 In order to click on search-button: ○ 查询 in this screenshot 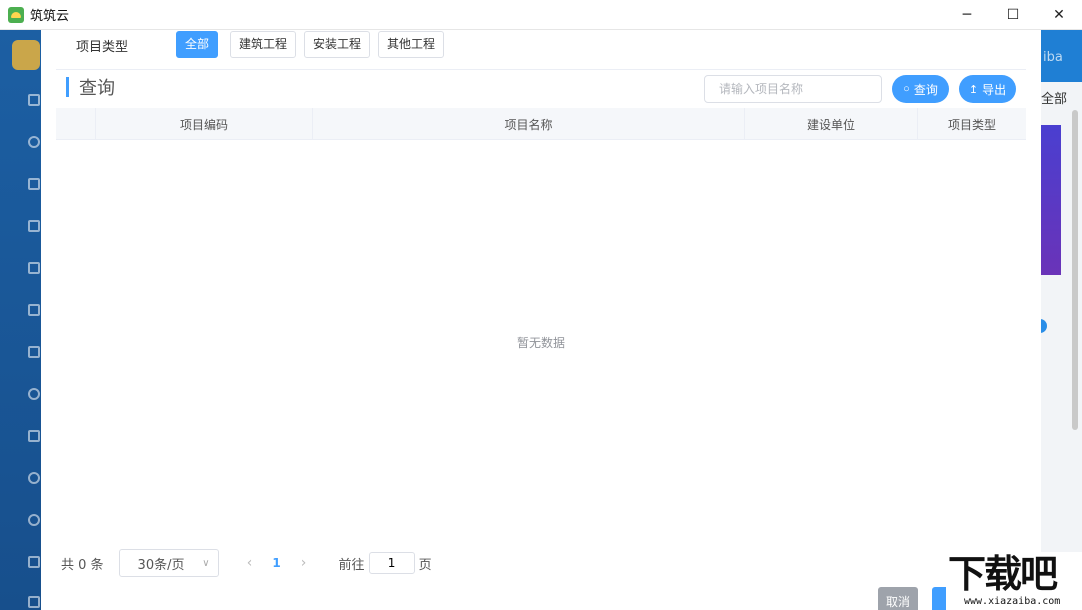, I will do `click(920, 89)`.